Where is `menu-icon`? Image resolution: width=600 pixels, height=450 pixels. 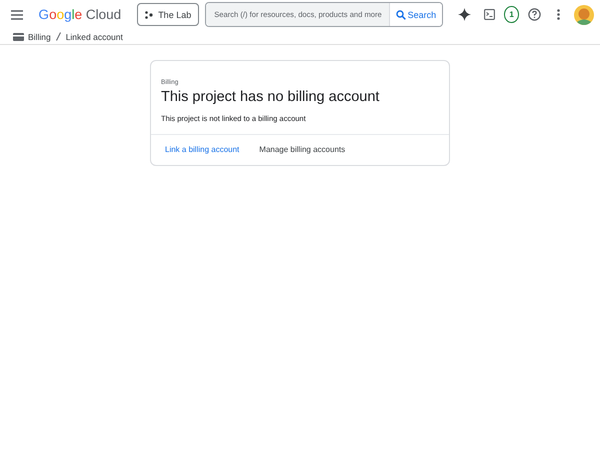
menu-icon is located at coordinates (17, 15).